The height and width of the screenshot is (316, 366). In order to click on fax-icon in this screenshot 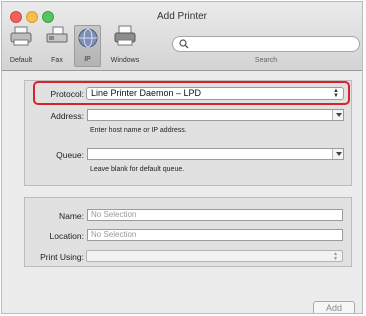, I will do `click(57, 34)`.